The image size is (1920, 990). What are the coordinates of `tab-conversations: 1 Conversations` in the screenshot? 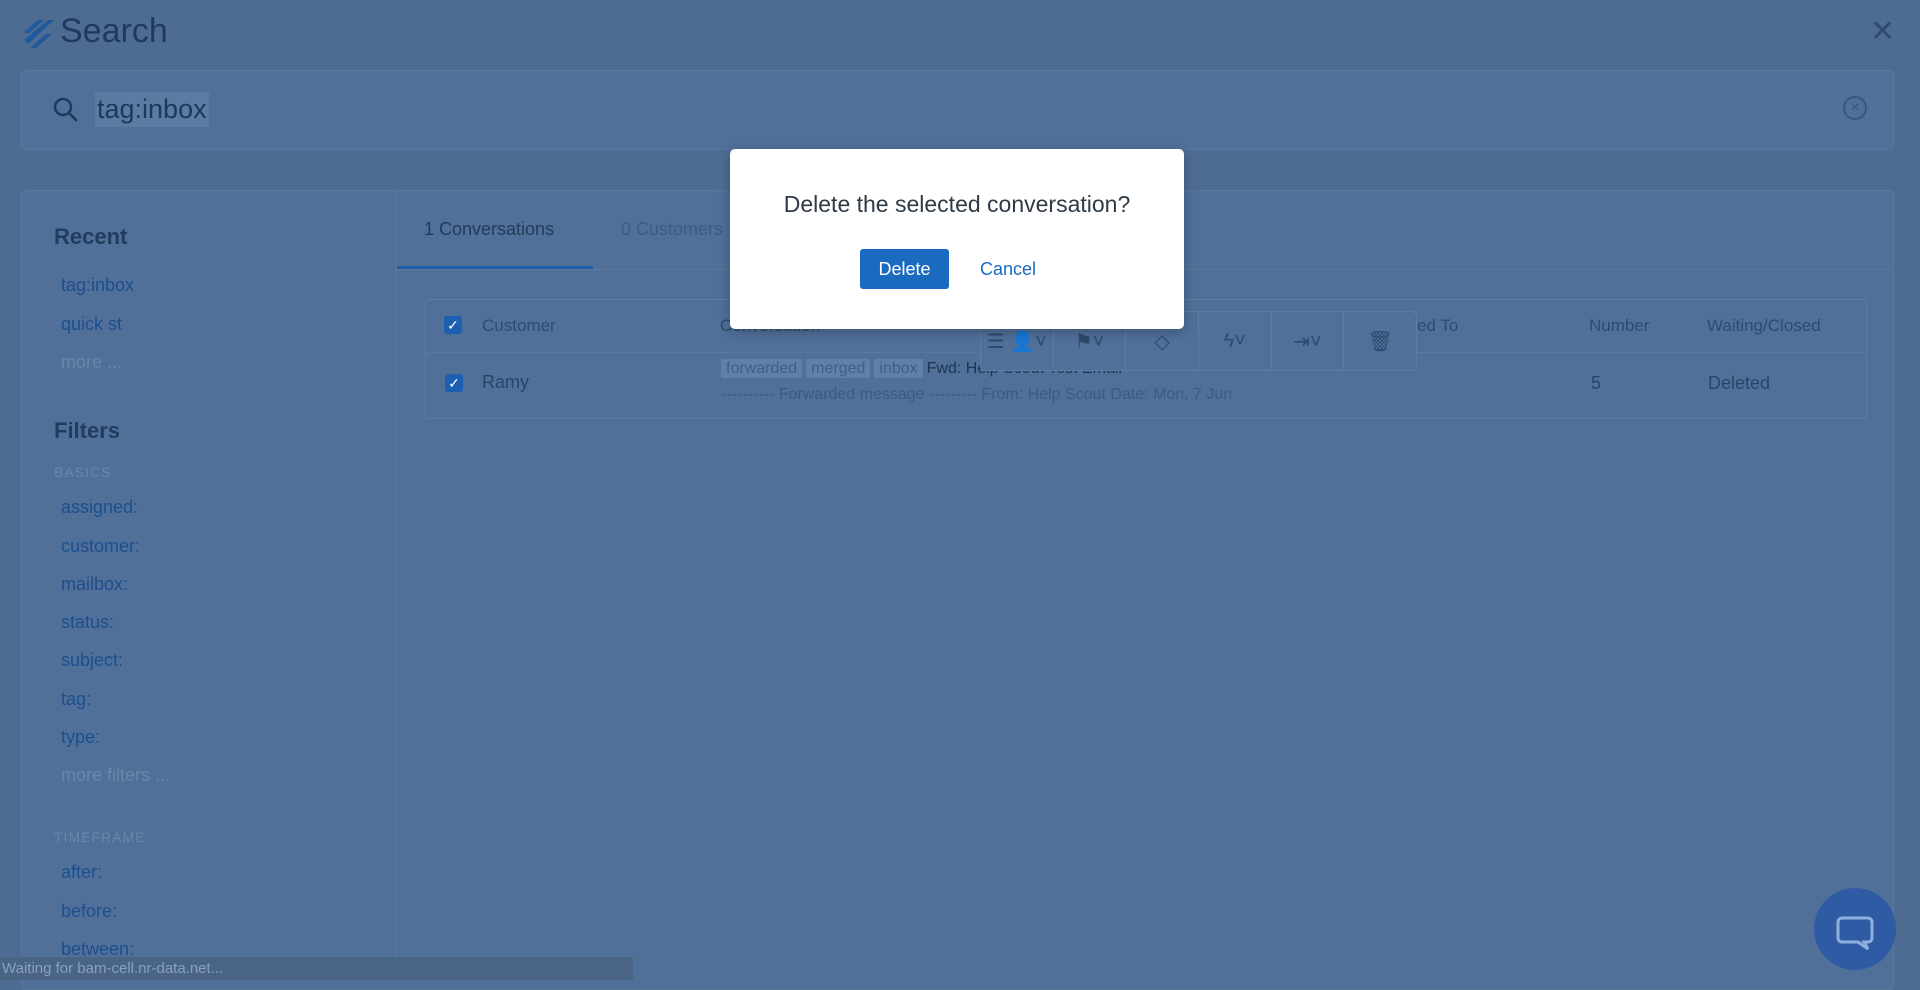 It's located at (489, 229).